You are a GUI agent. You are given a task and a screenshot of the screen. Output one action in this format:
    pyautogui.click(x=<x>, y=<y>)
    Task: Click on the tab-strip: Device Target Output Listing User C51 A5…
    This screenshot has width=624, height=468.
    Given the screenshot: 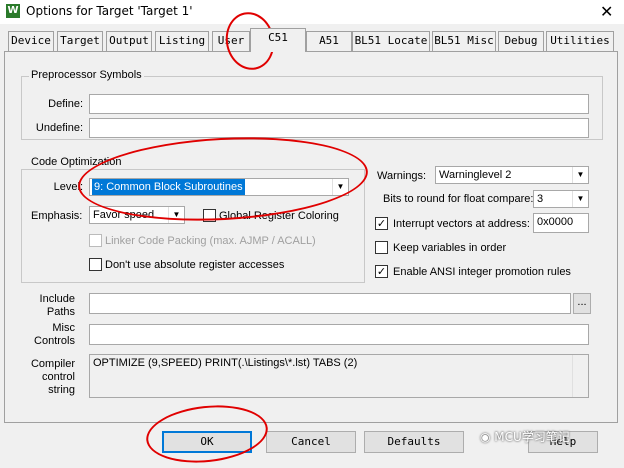 What is the action you would take?
    pyautogui.click(x=310, y=40)
    